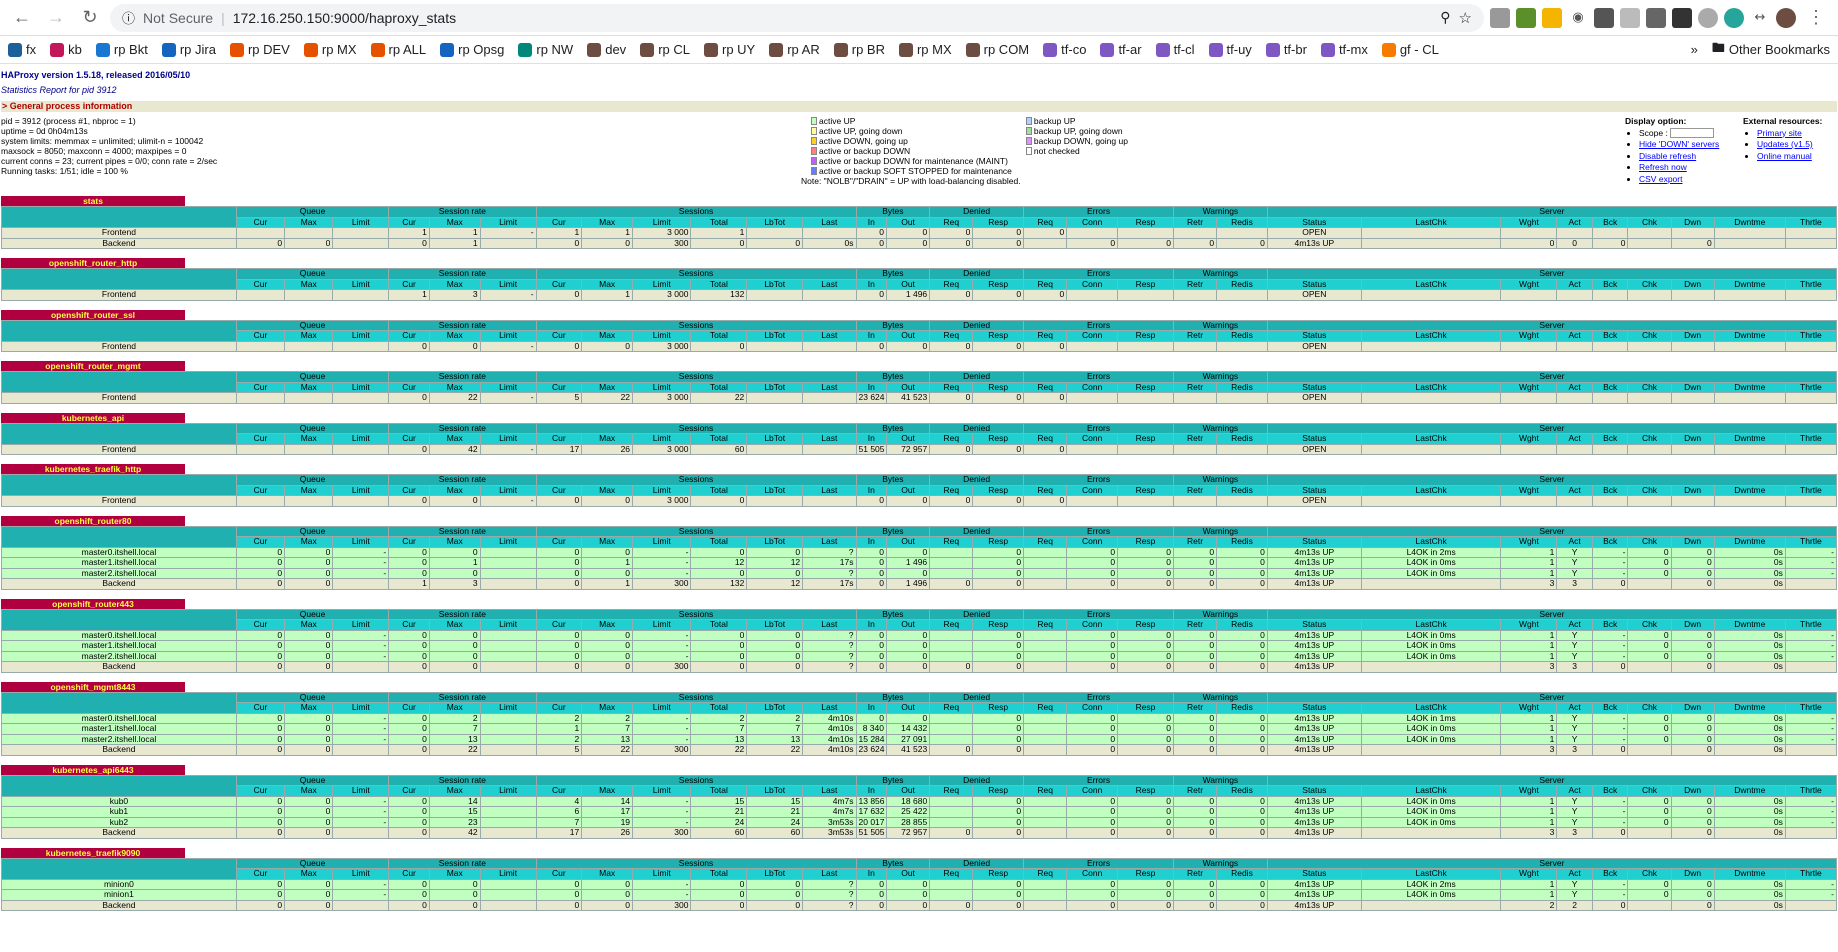 The width and height of the screenshot is (1838, 952). Describe the element at coordinates (409, 874) in the screenshot. I see `column-header: Cur` at that location.